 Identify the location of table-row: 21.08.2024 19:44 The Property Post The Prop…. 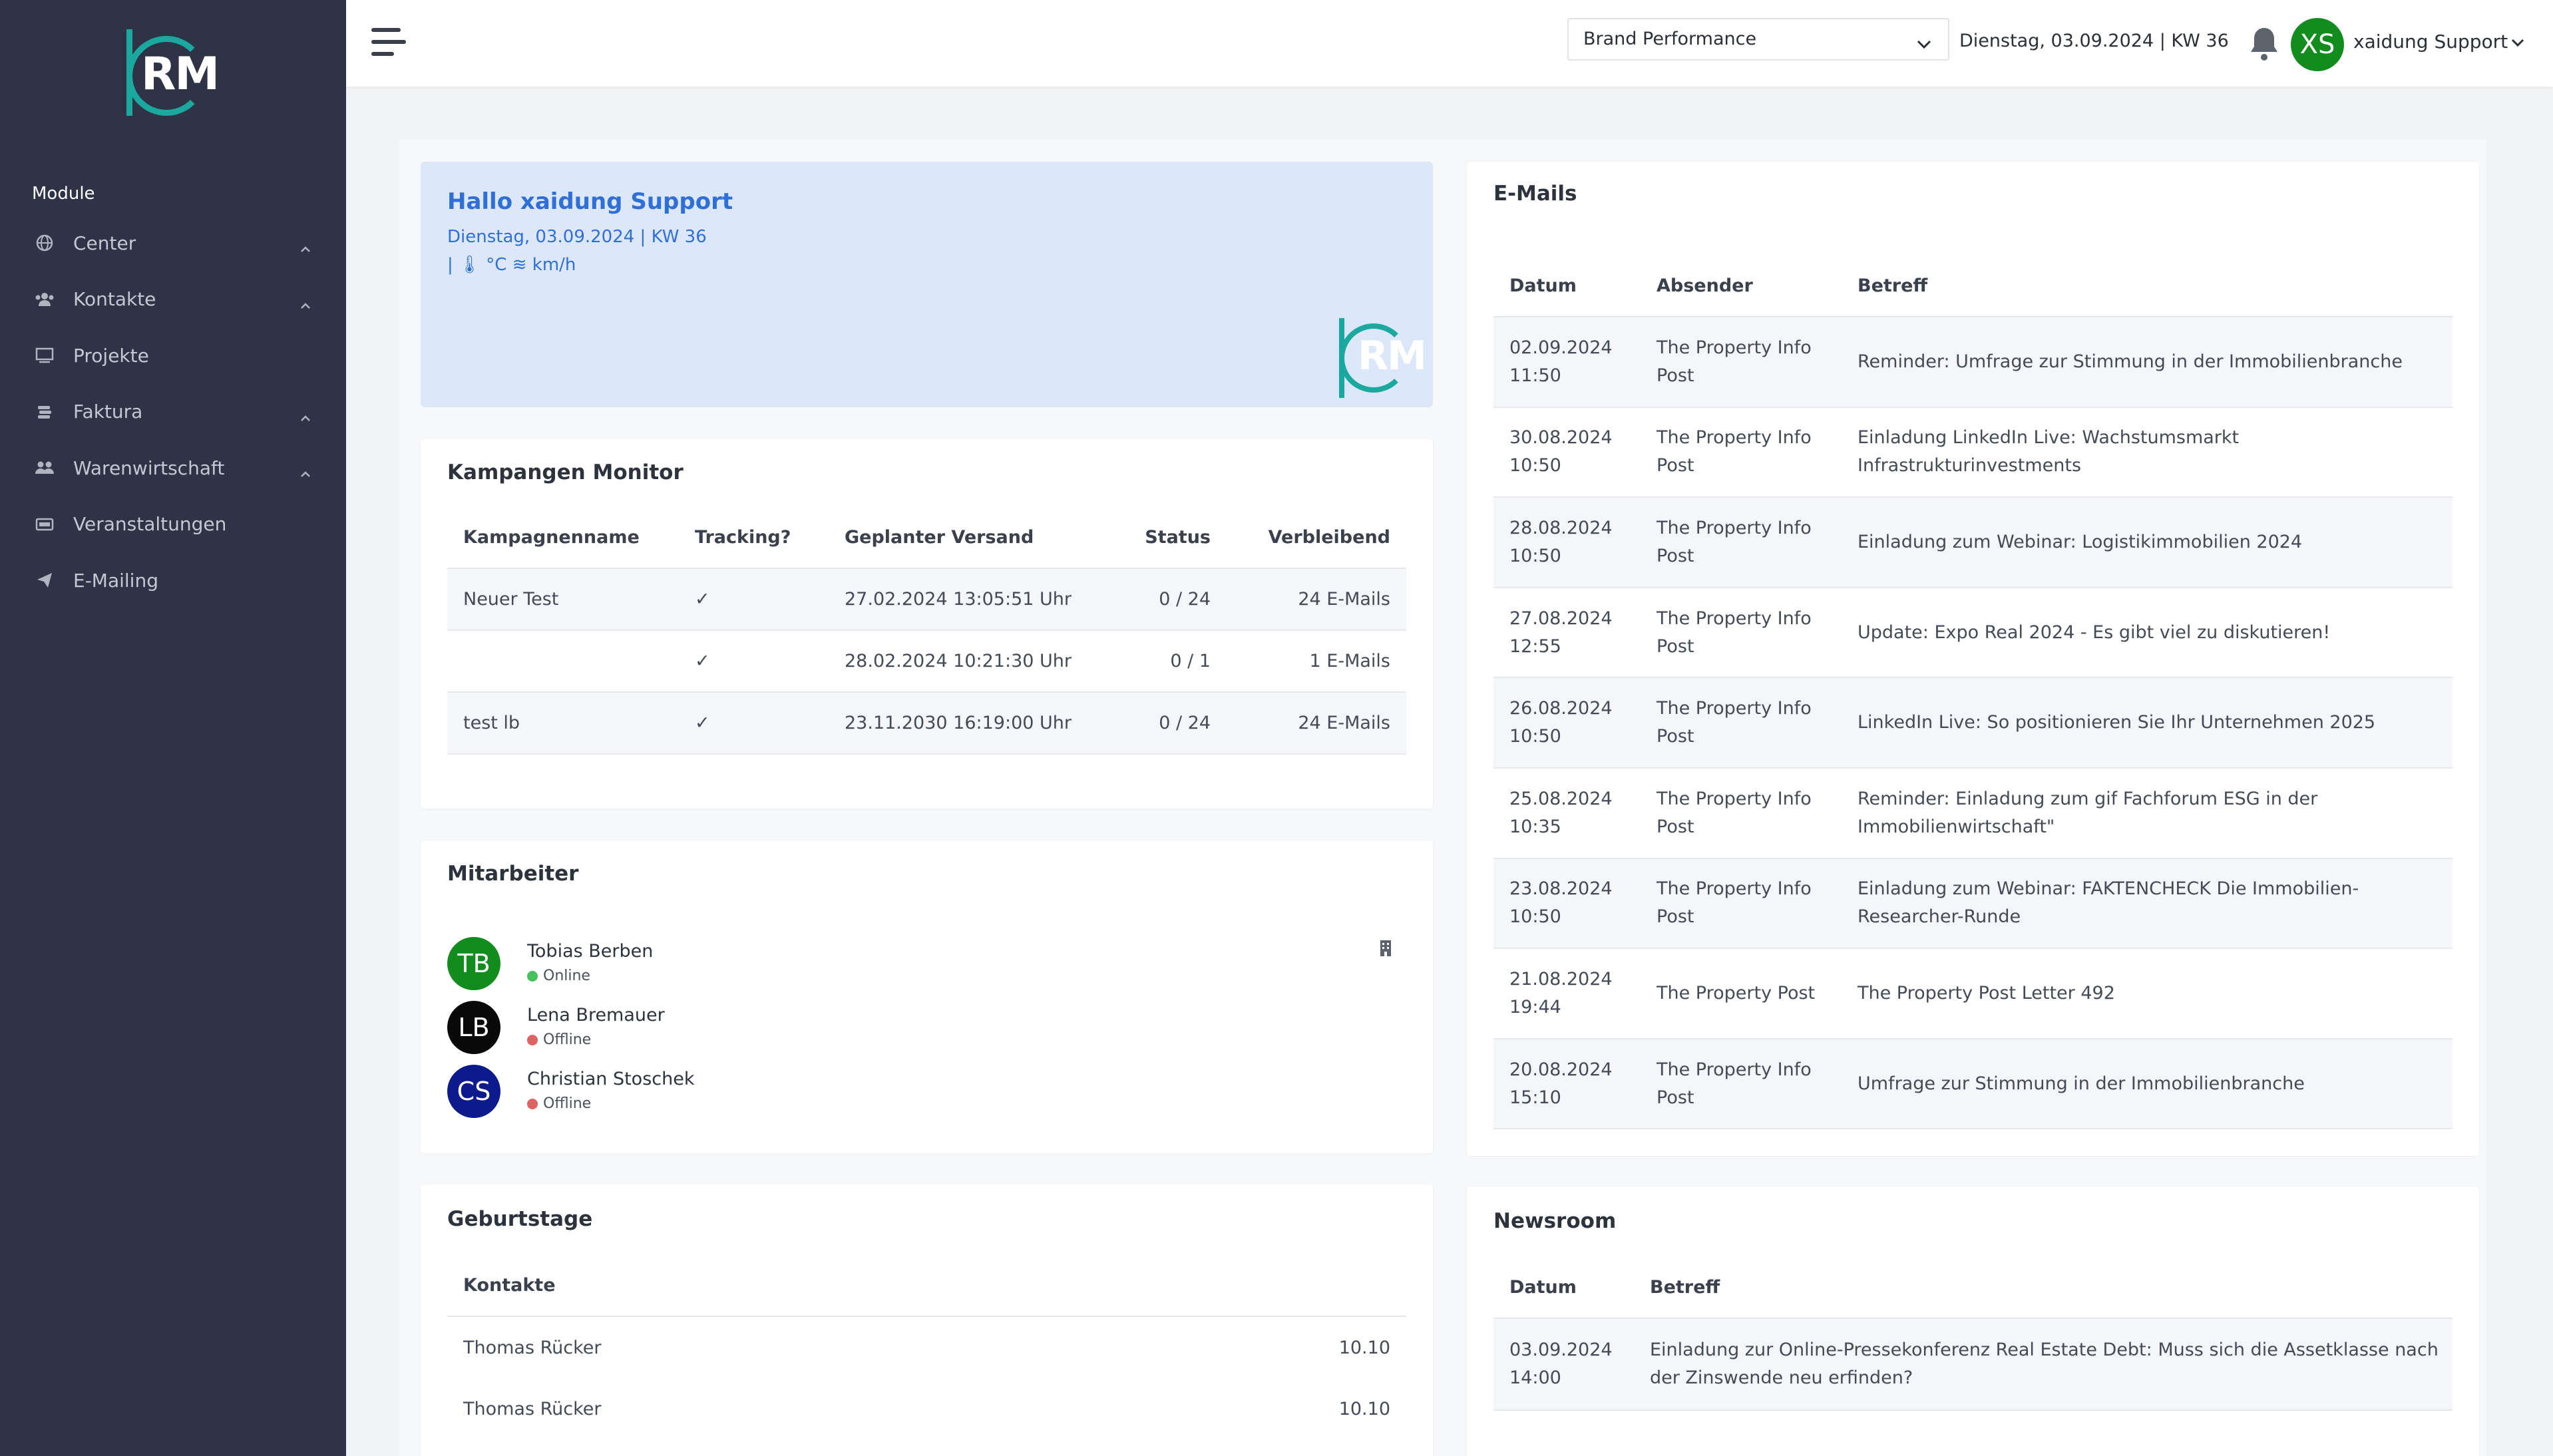
(1973, 994).